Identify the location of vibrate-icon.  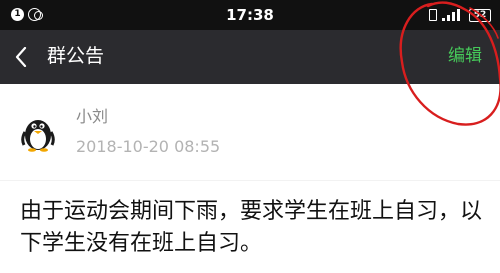
(433, 15).